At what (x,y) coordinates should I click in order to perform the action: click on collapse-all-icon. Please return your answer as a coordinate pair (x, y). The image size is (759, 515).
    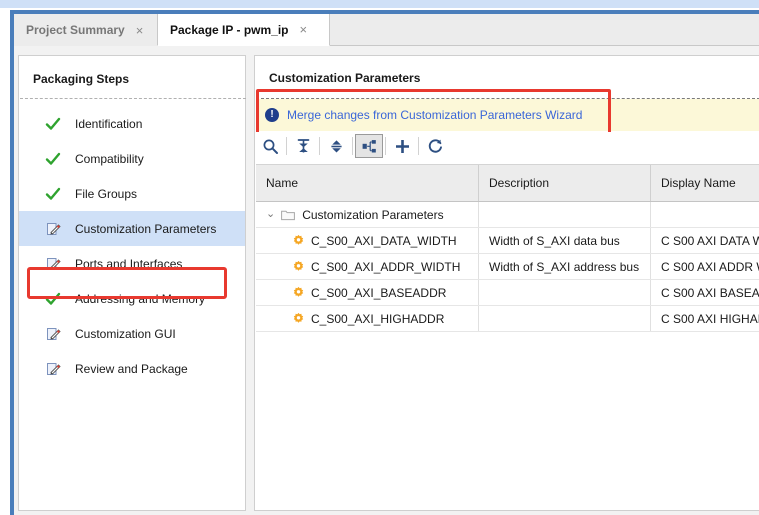
    Looking at the image, I should click on (303, 146).